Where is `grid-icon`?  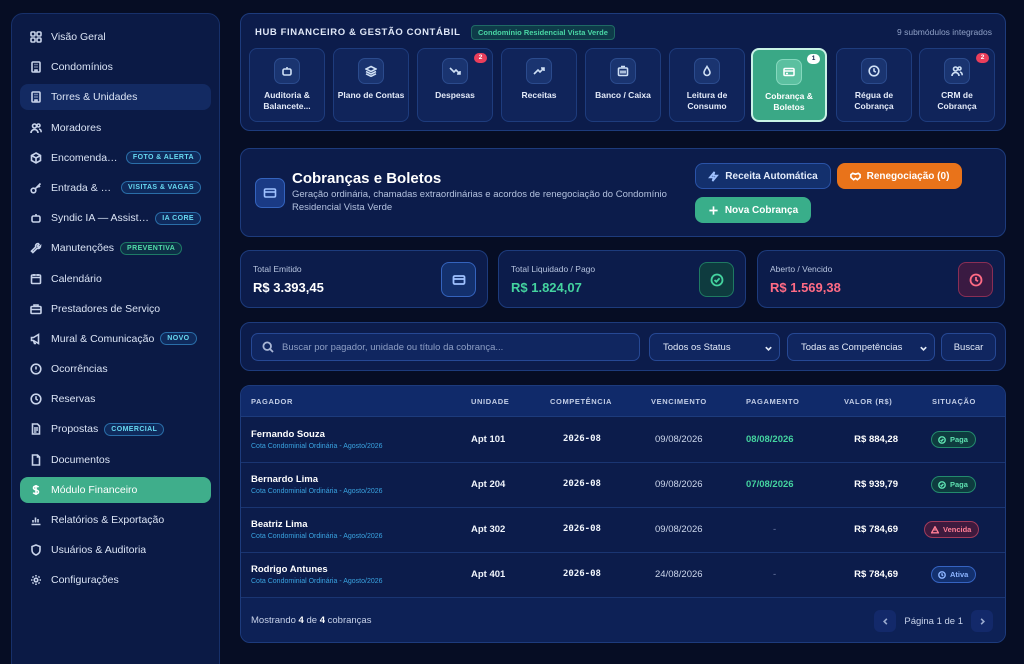 grid-icon is located at coordinates (36, 37).